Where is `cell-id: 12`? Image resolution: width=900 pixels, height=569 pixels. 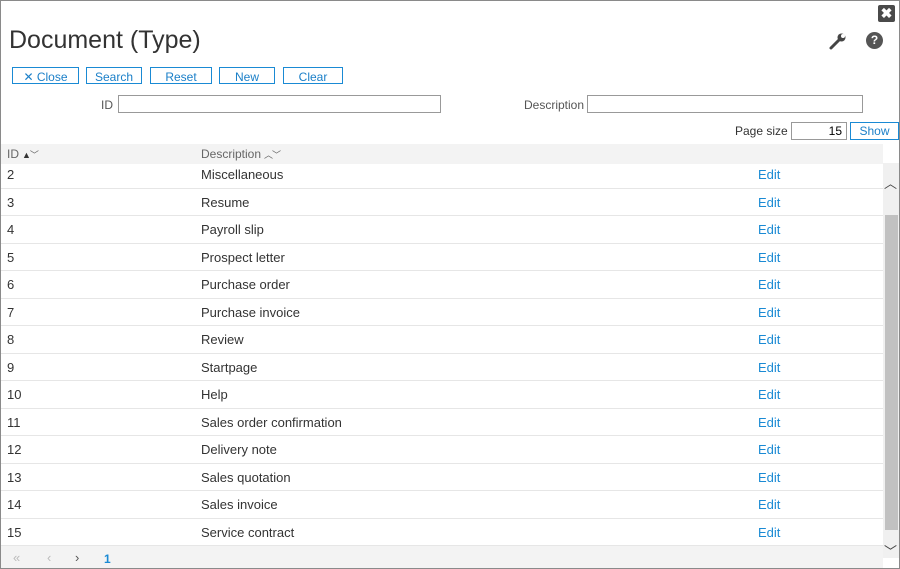
cell-id: 12 is located at coordinates (14, 449).